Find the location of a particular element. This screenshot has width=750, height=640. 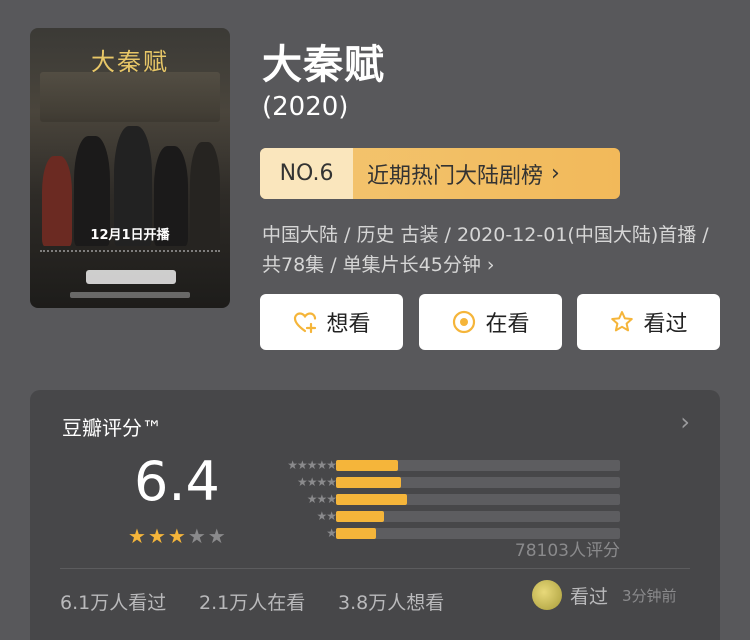

page-title: 大秦赋 is located at coordinates (323, 65).